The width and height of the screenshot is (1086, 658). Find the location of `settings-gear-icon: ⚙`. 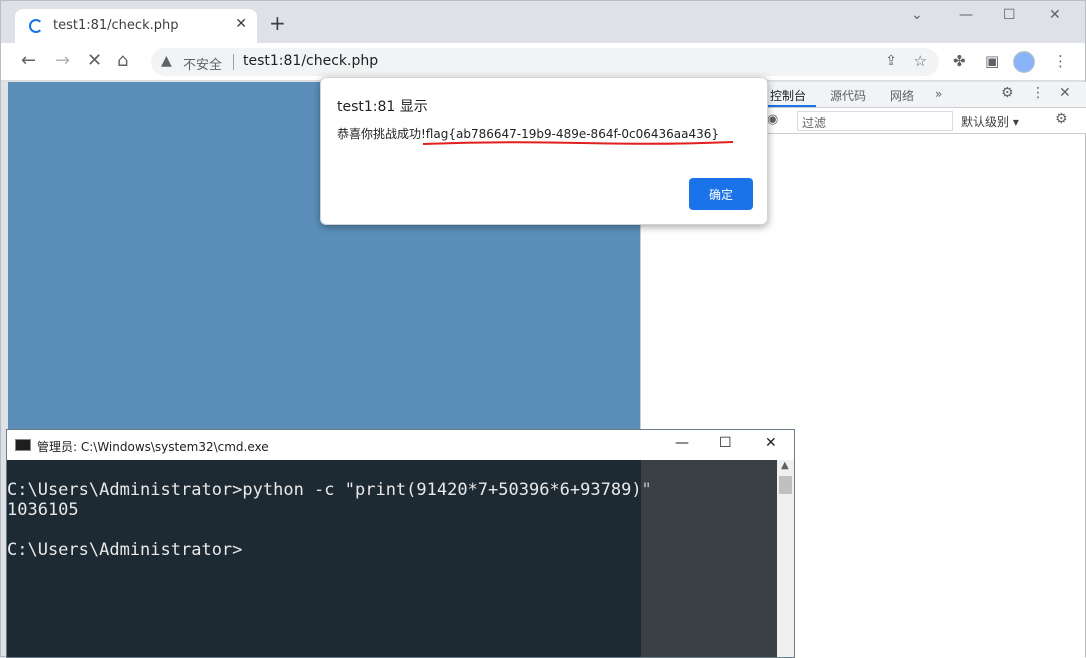

settings-gear-icon: ⚙ is located at coordinates (1007, 93).